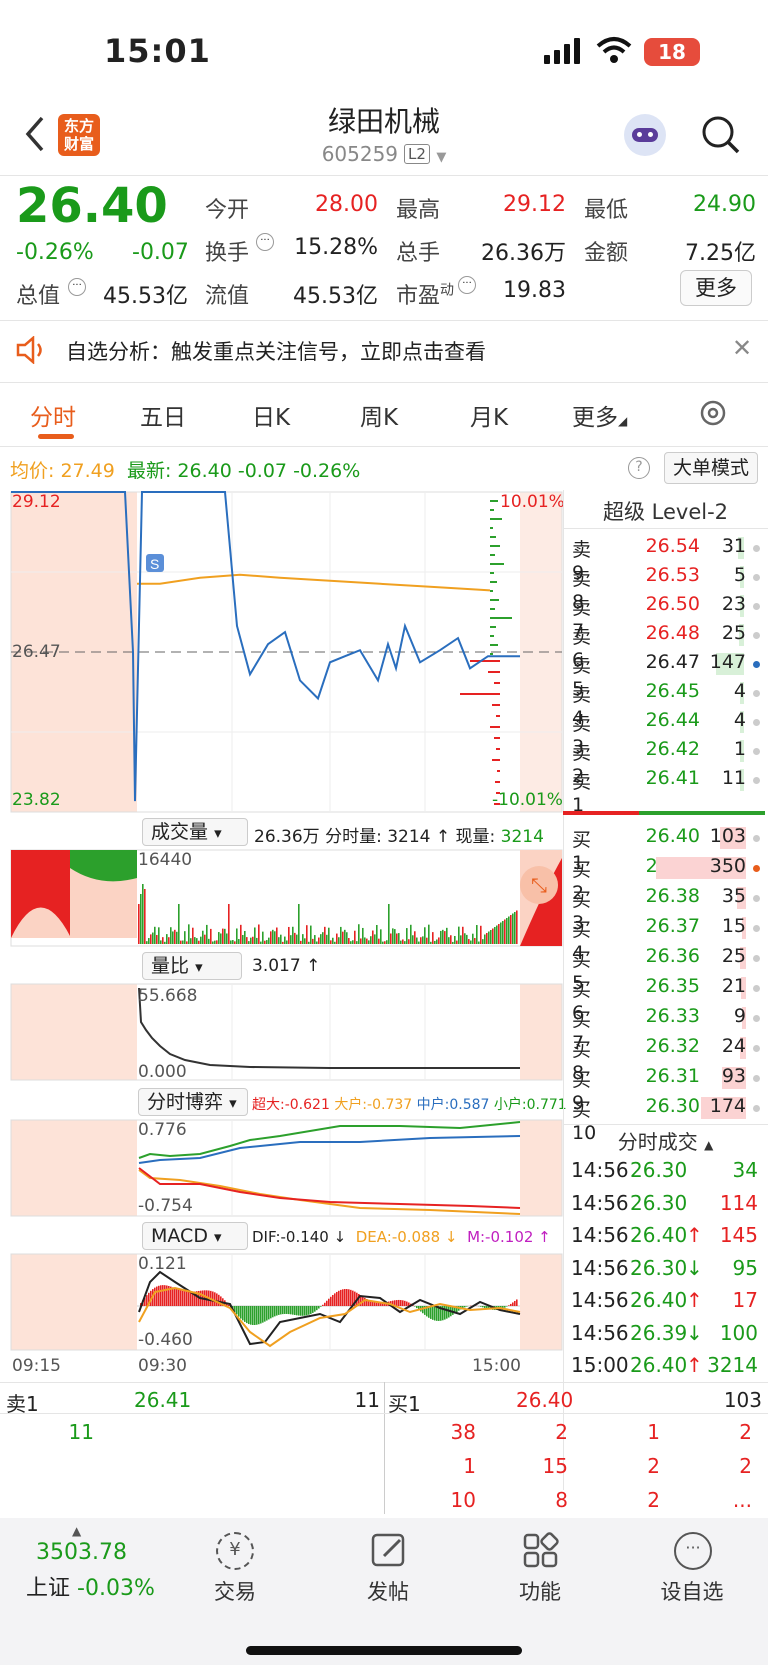 The image size is (768, 1665). I want to click on bid-price: 26.32, so click(672, 1046).